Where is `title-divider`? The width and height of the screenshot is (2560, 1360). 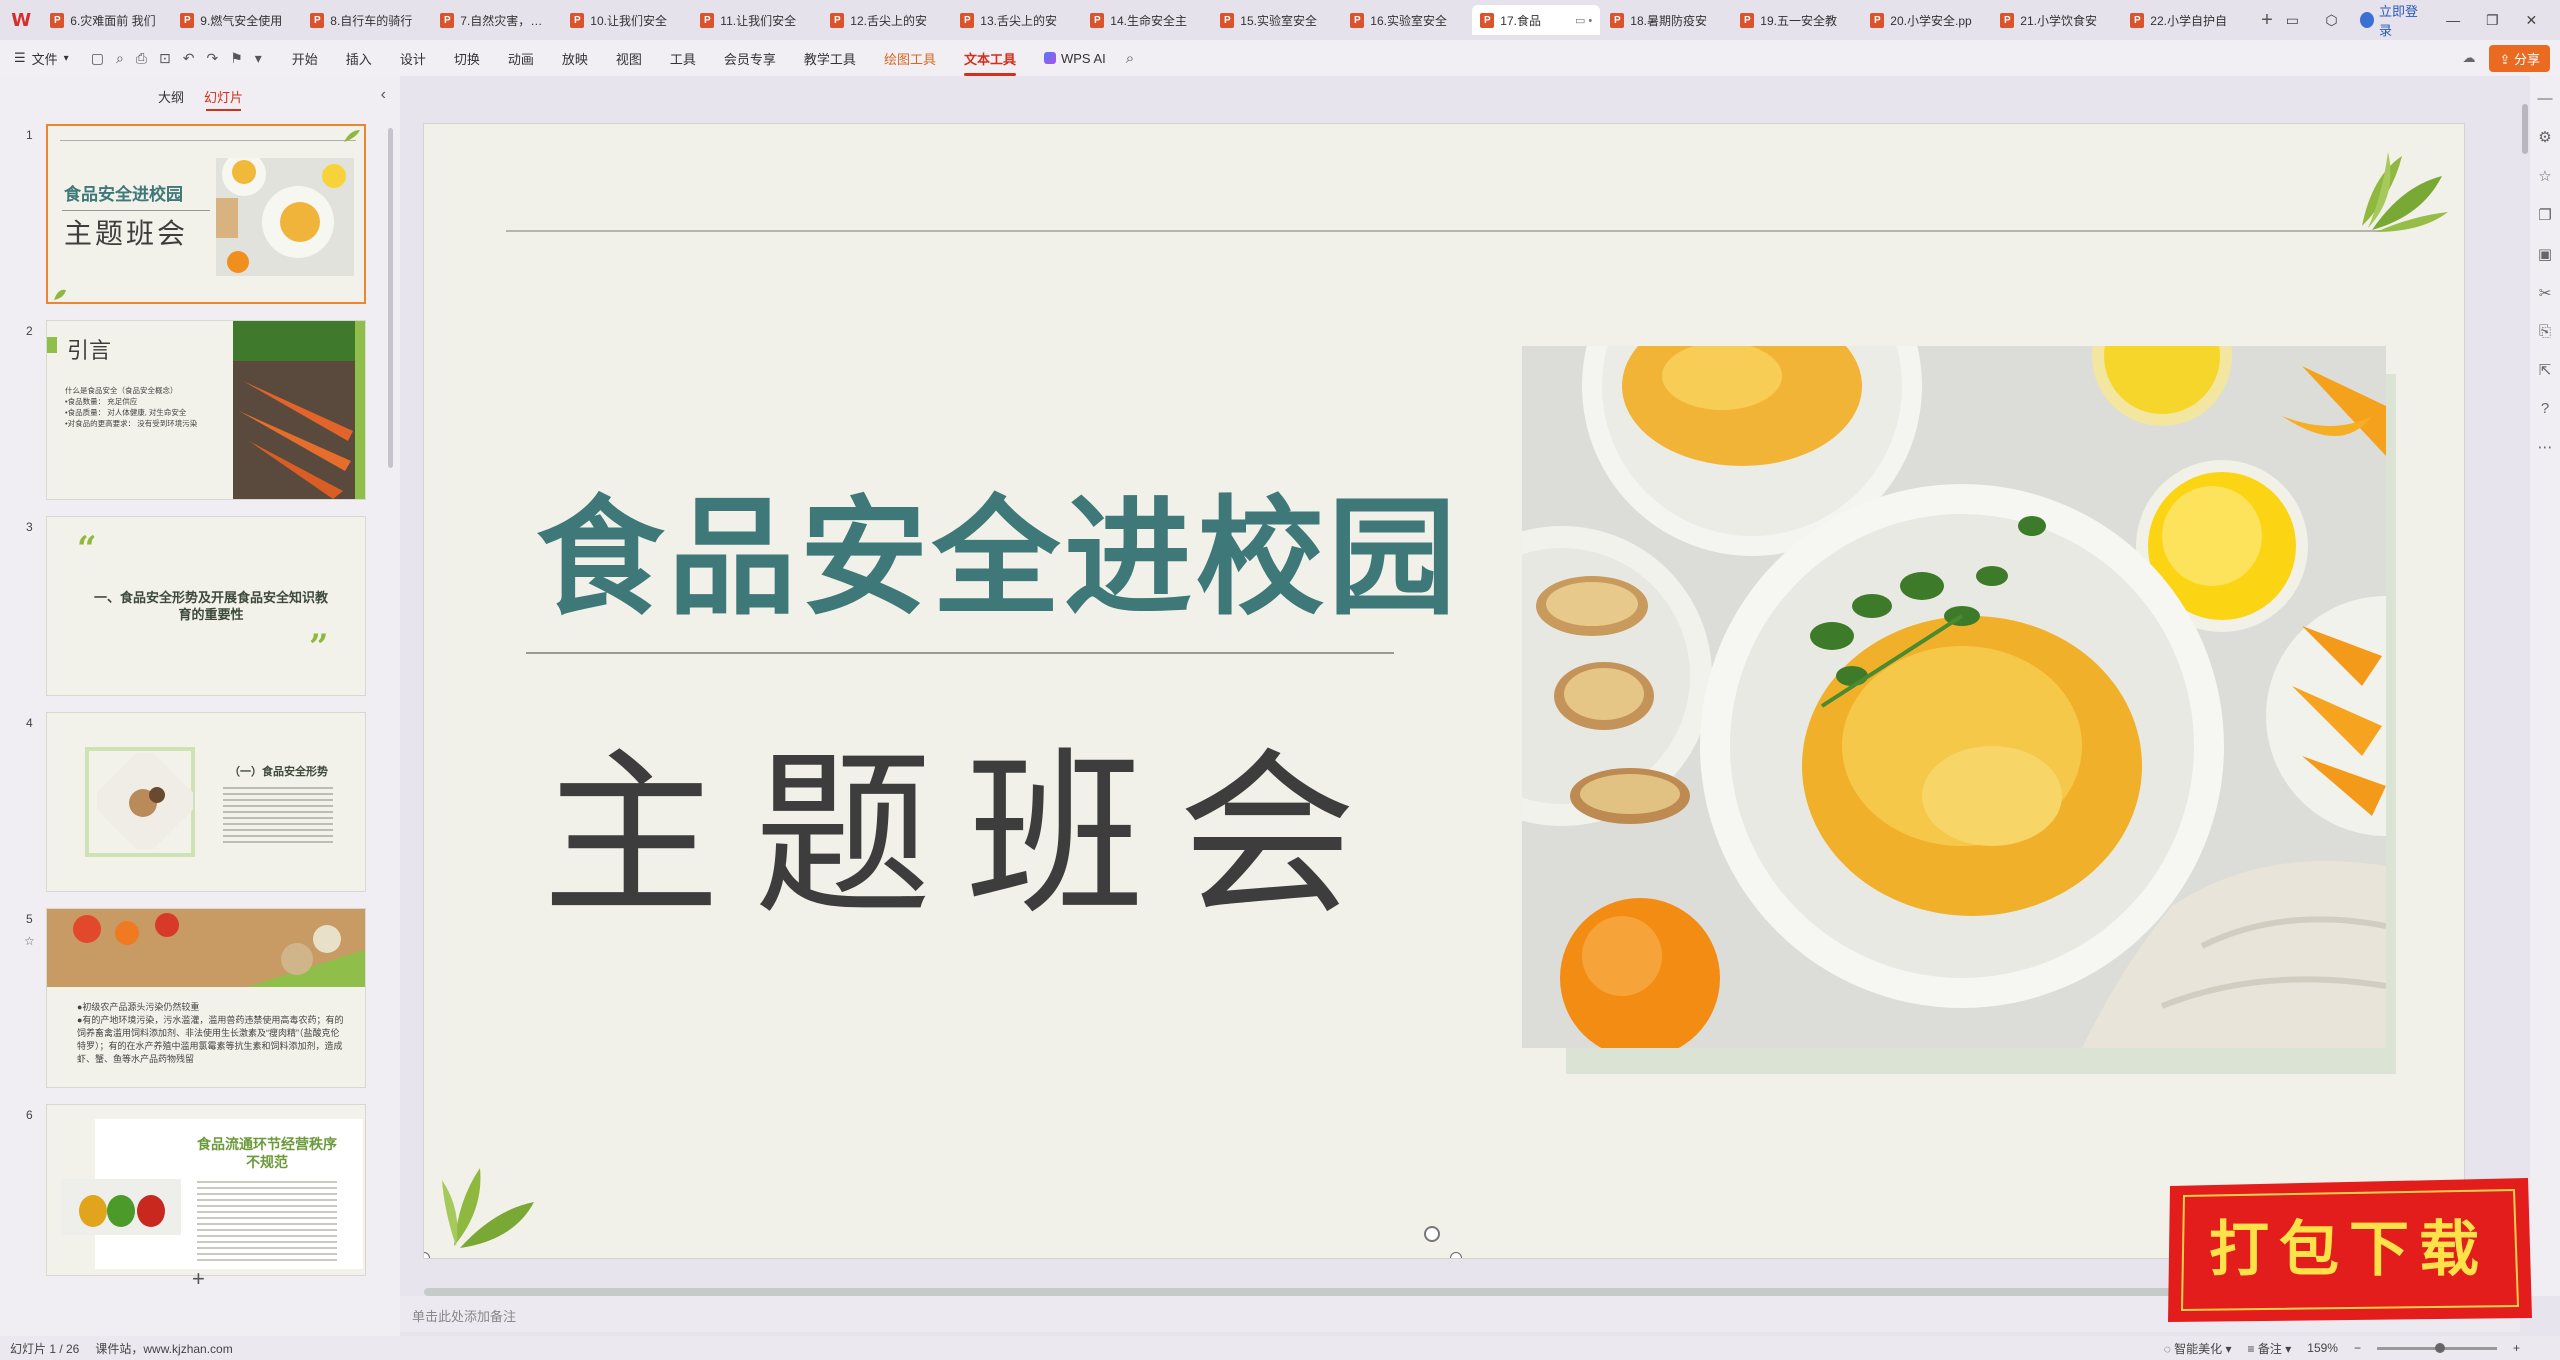
title-divider is located at coordinates (960, 653).